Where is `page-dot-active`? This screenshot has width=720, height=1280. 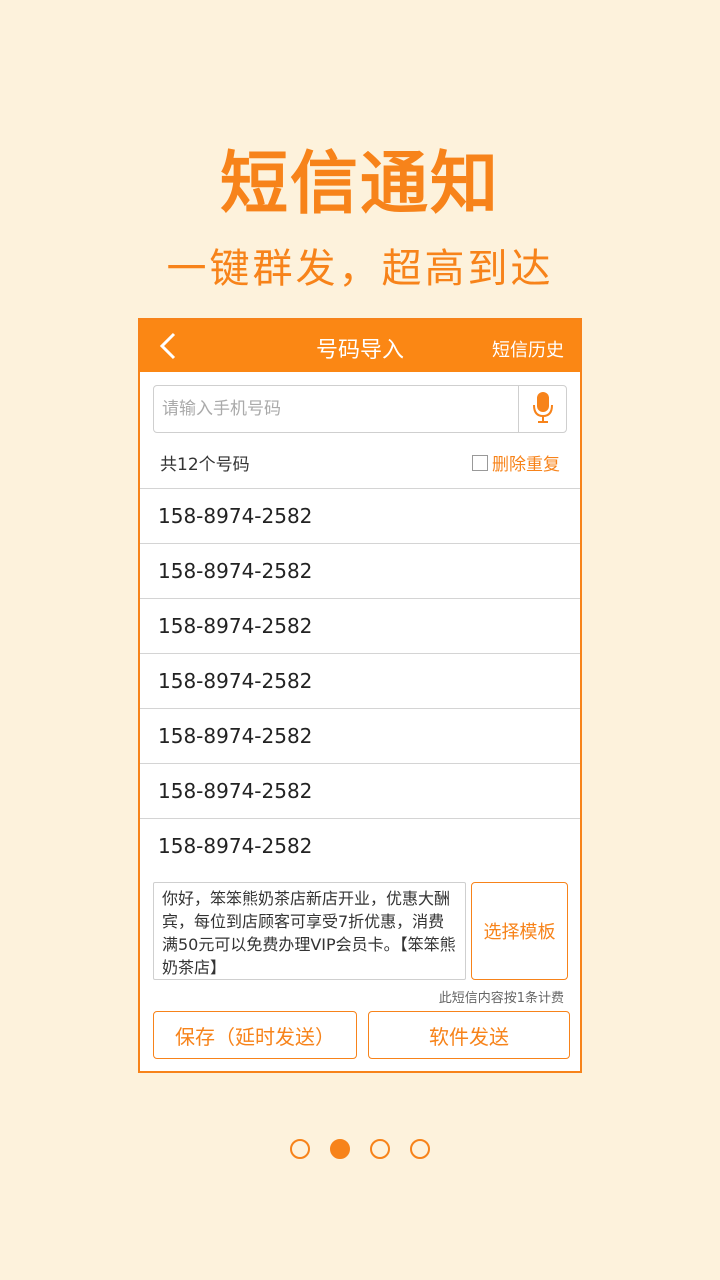 page-dot-active is located at coordinates (340, 1149).